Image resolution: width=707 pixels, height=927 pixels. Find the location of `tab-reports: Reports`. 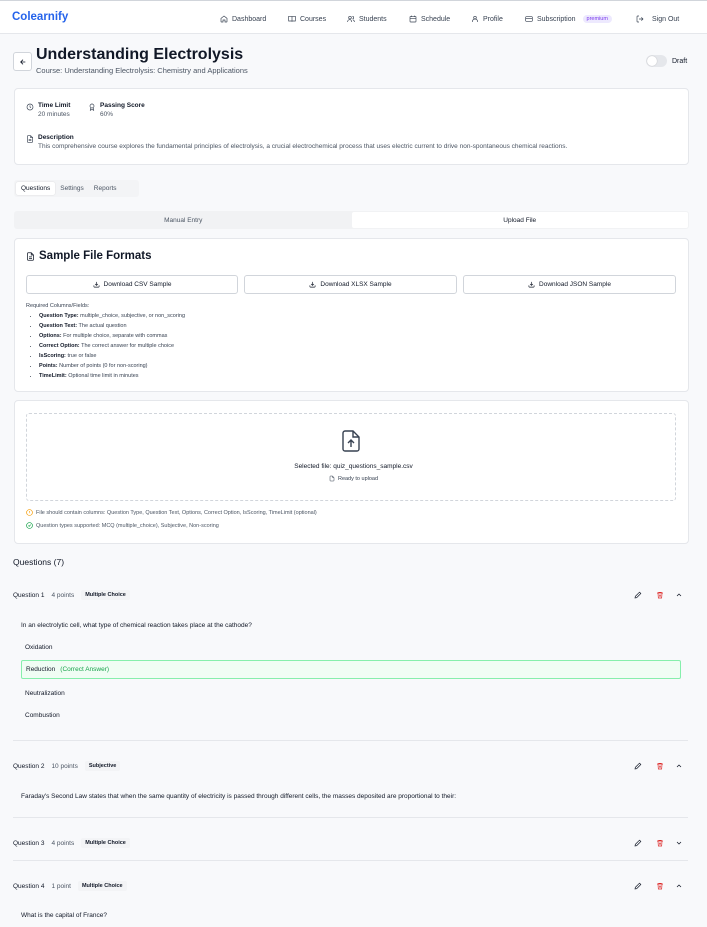

tab-reports: Reports is located at coordinates (105, 188).